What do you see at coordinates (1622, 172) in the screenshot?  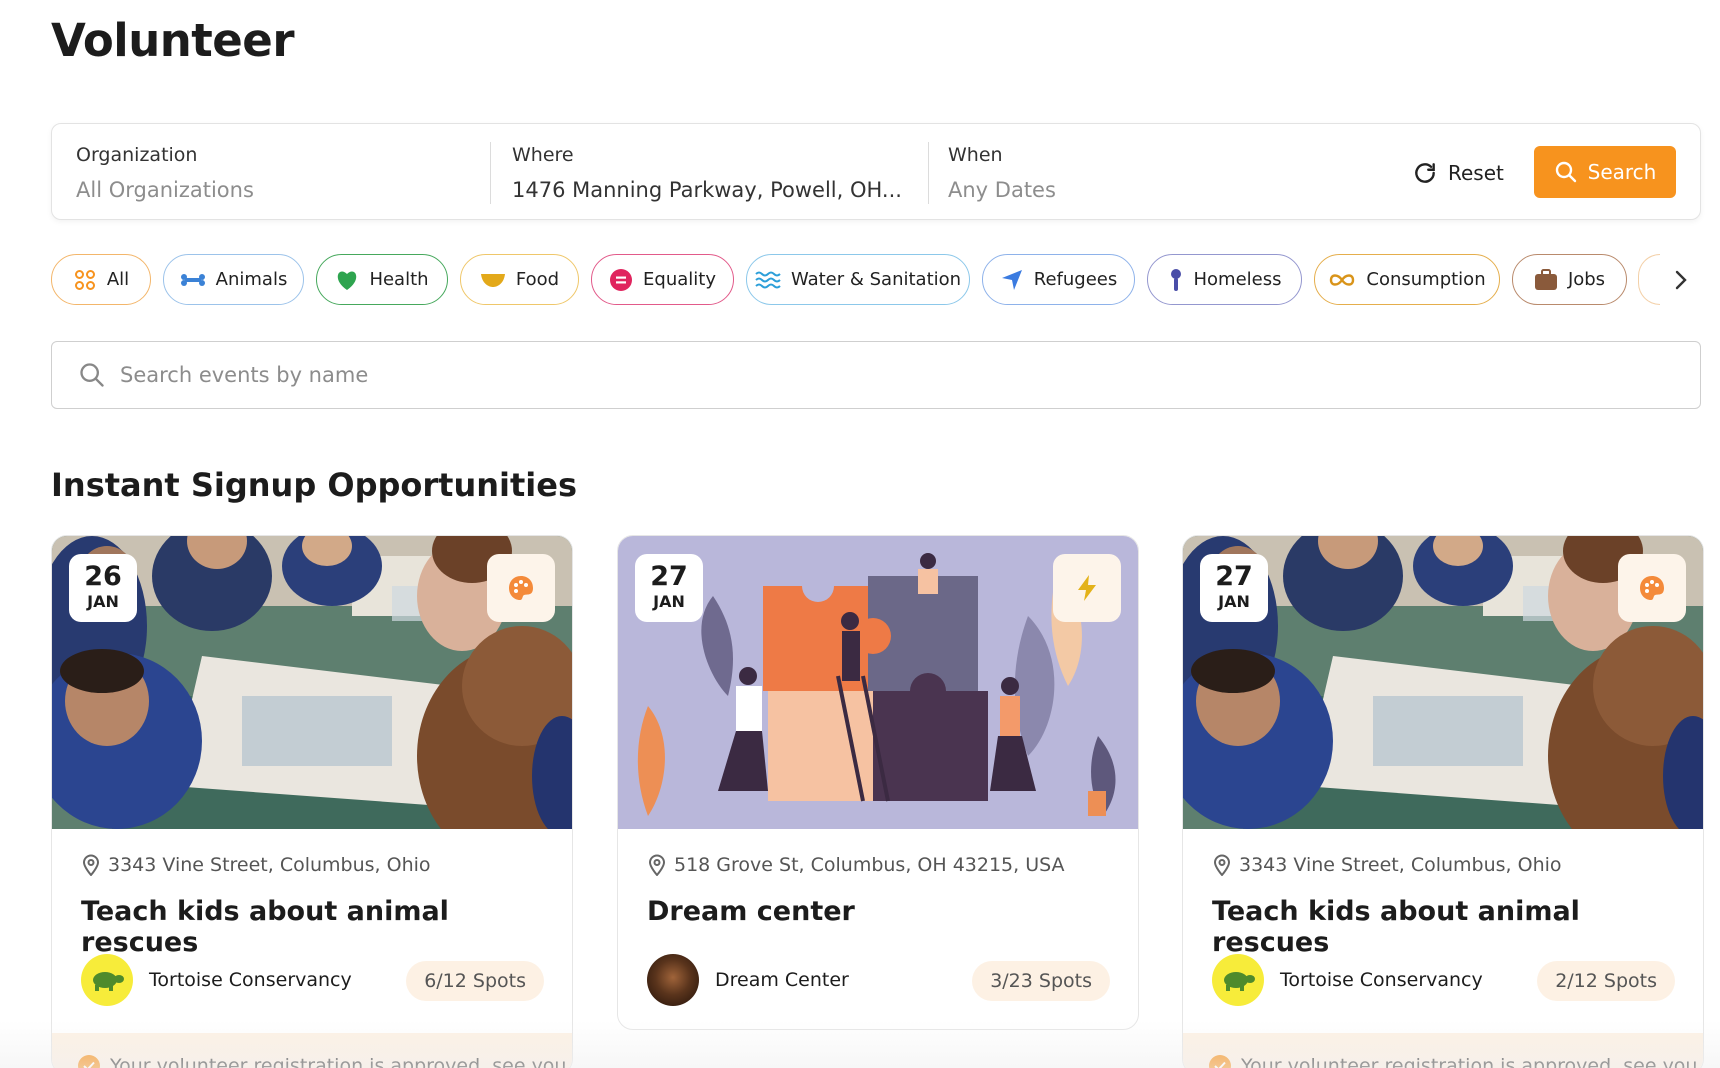 I see `search-label: Search` at bounding box center [1622, 172].